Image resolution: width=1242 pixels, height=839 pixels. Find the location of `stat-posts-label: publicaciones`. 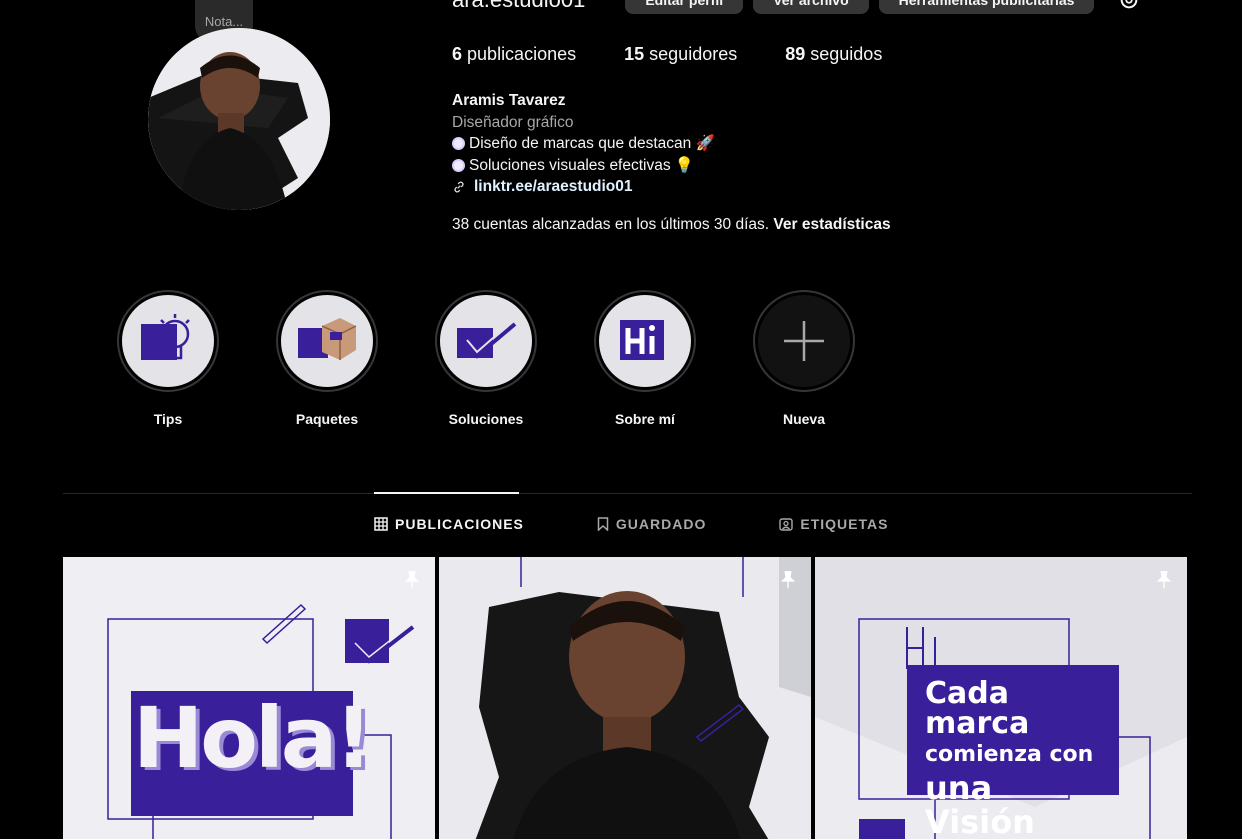

stat-posts-label: publicaciones is located at coordinates (522, 54).